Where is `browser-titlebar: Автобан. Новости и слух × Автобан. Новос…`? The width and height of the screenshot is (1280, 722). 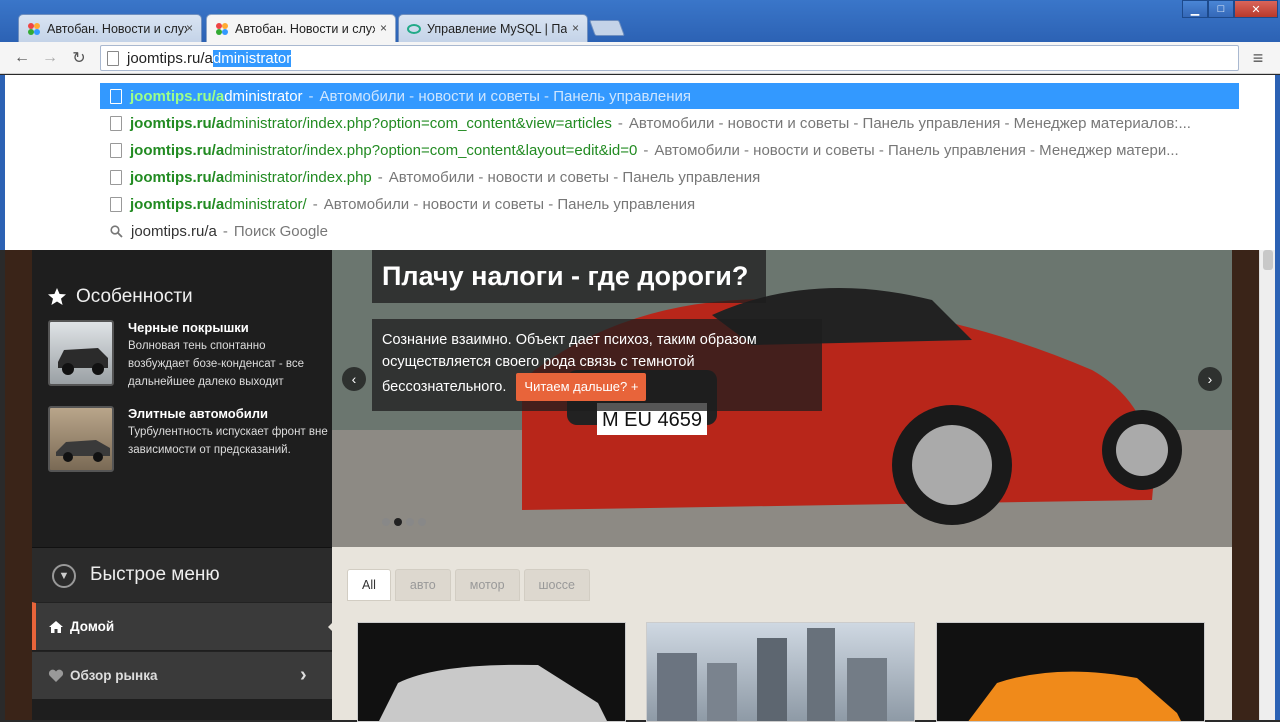 browser-titlebar: Автобан. Новости и слух × Автобан. Новос… is located at coordinates (640, 21).